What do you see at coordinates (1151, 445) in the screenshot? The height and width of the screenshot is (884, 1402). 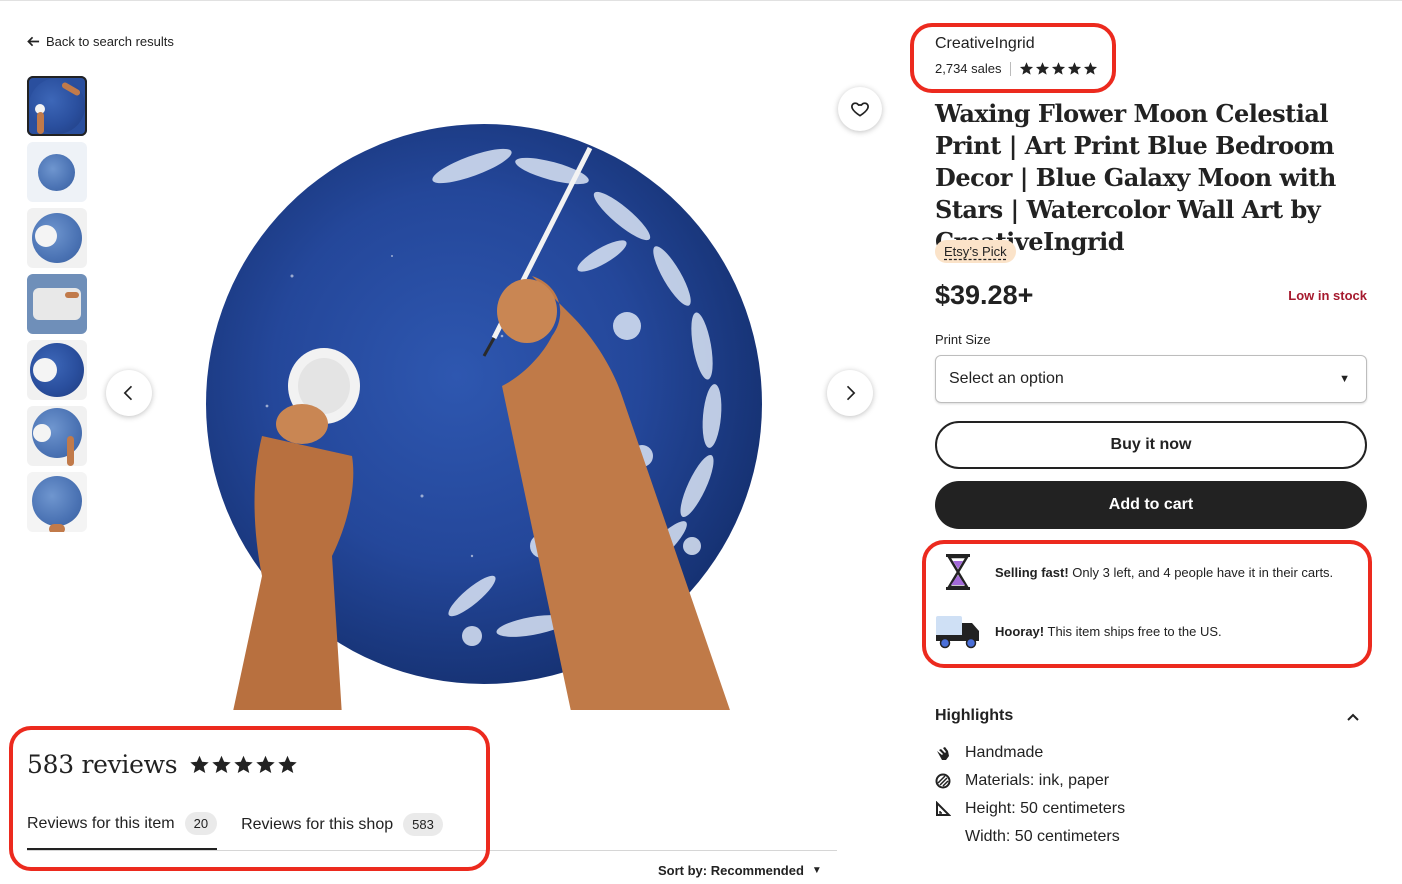 I see `buy-it-now-button: Buy it now` at bounding box center [1151, 445].